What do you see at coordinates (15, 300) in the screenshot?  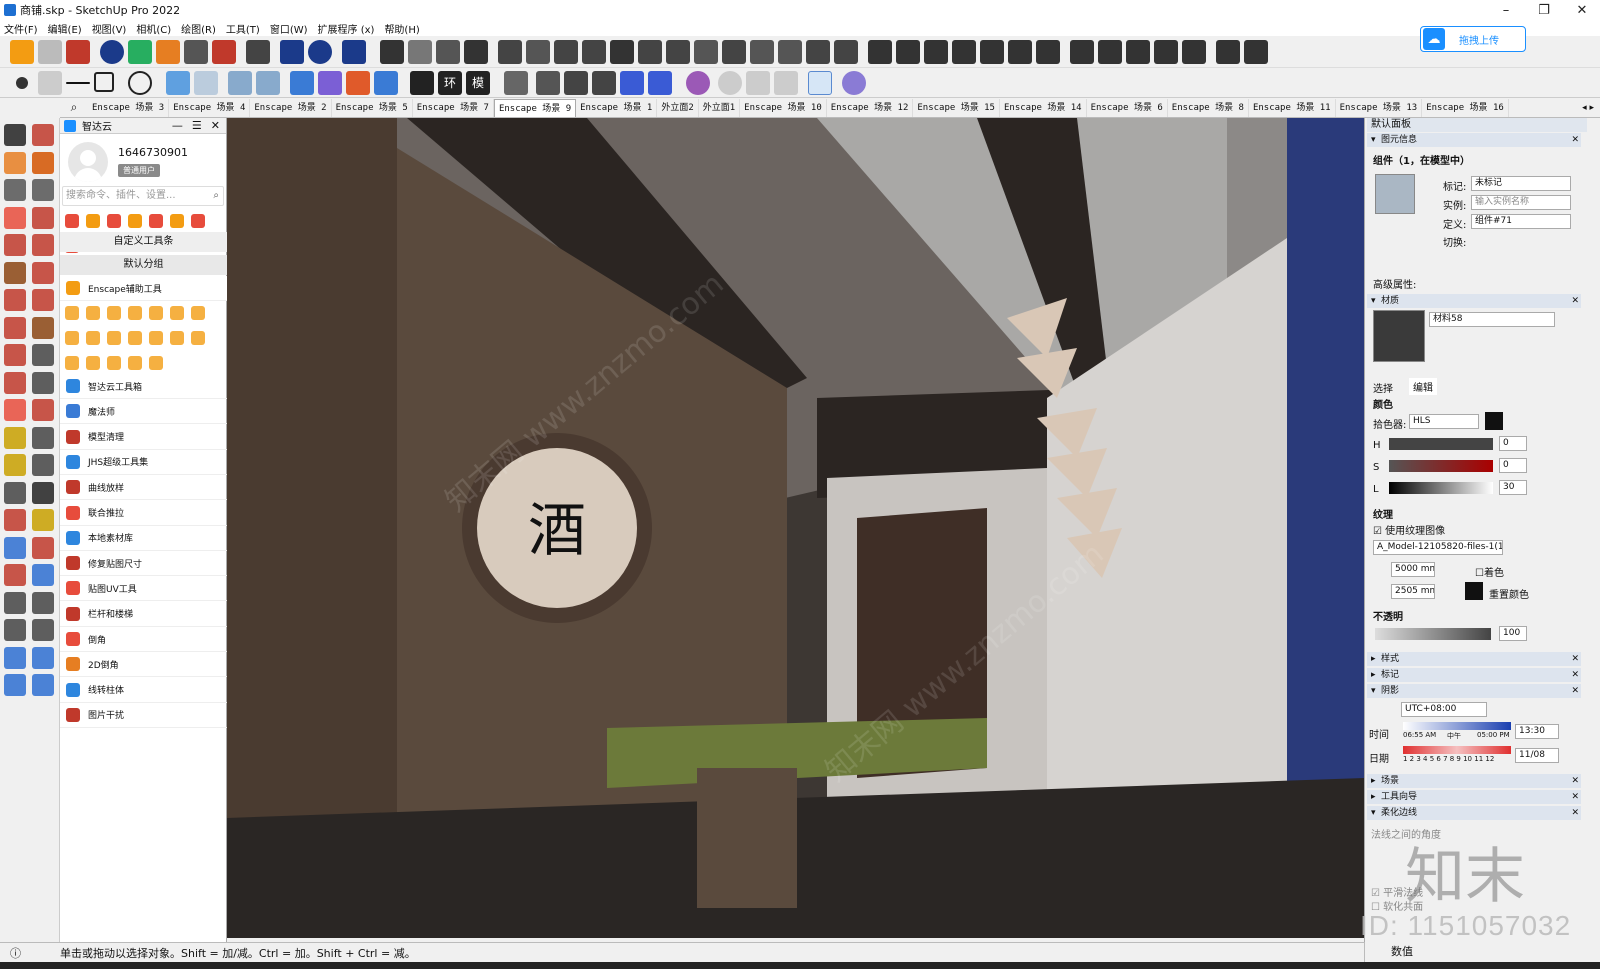 I see `arc-icon` at bounding box center [15, 300].